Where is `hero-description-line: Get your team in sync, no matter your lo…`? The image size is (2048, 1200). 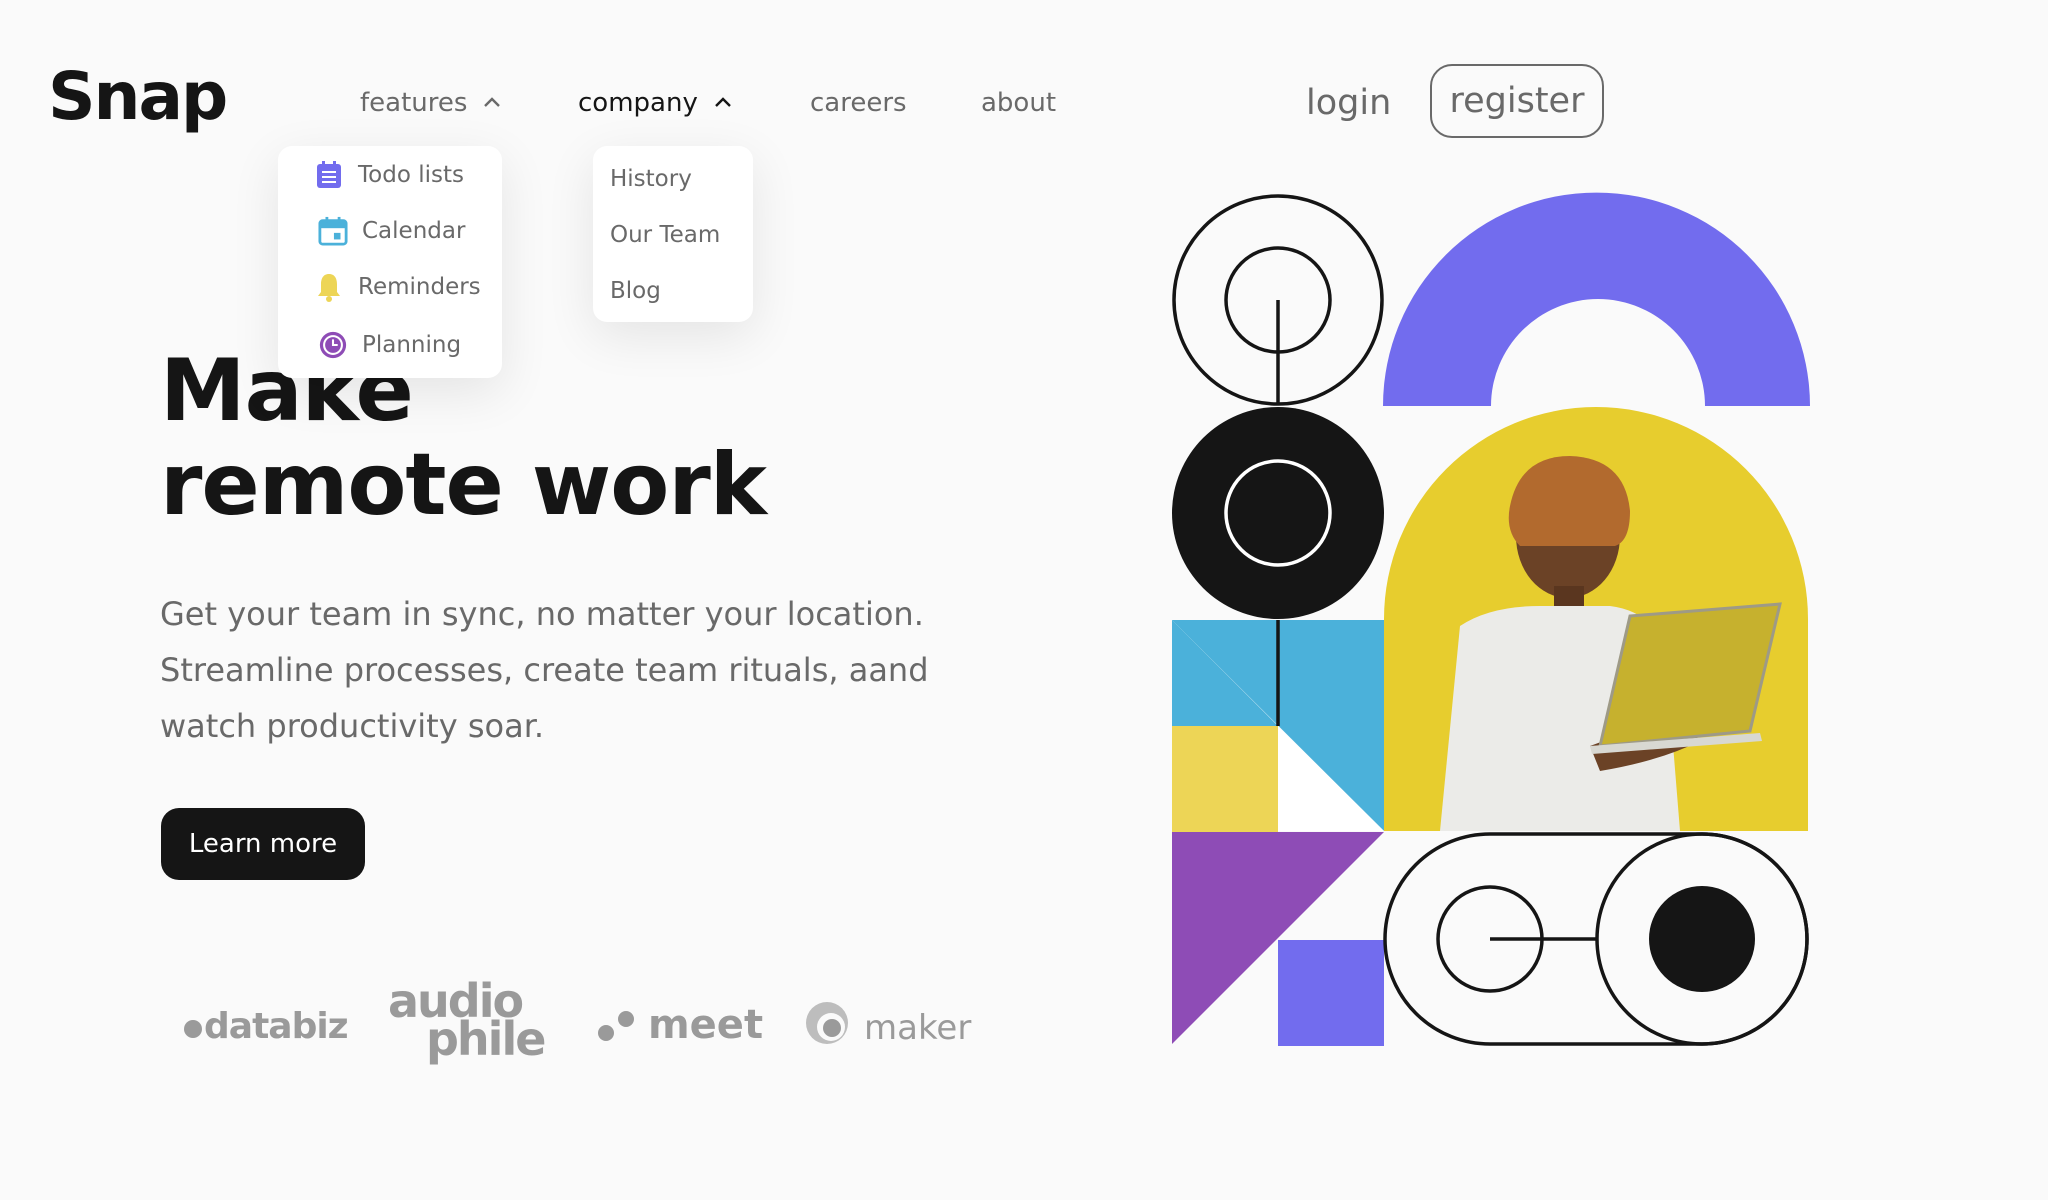 hero-description-line: Get your team in sync, no matter your lo… is located at coordinates (542, 614).